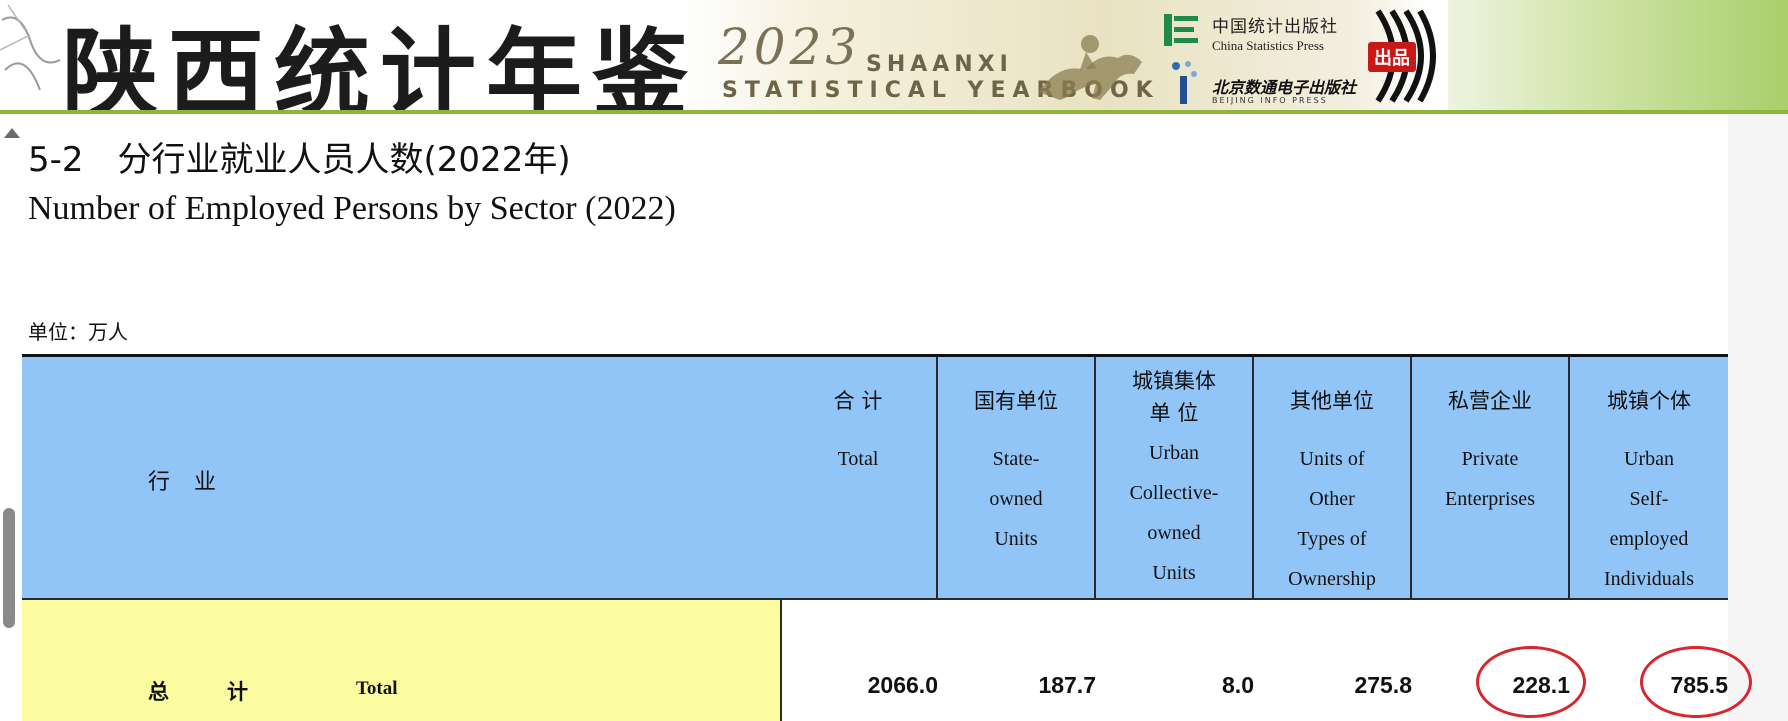 Image resolution: width=1788 pixels, height=721 pixels. Describe the element at coordinates (939, 64) in the screenshot. I see `banner-shaanxi: SHAANXI` at that location.